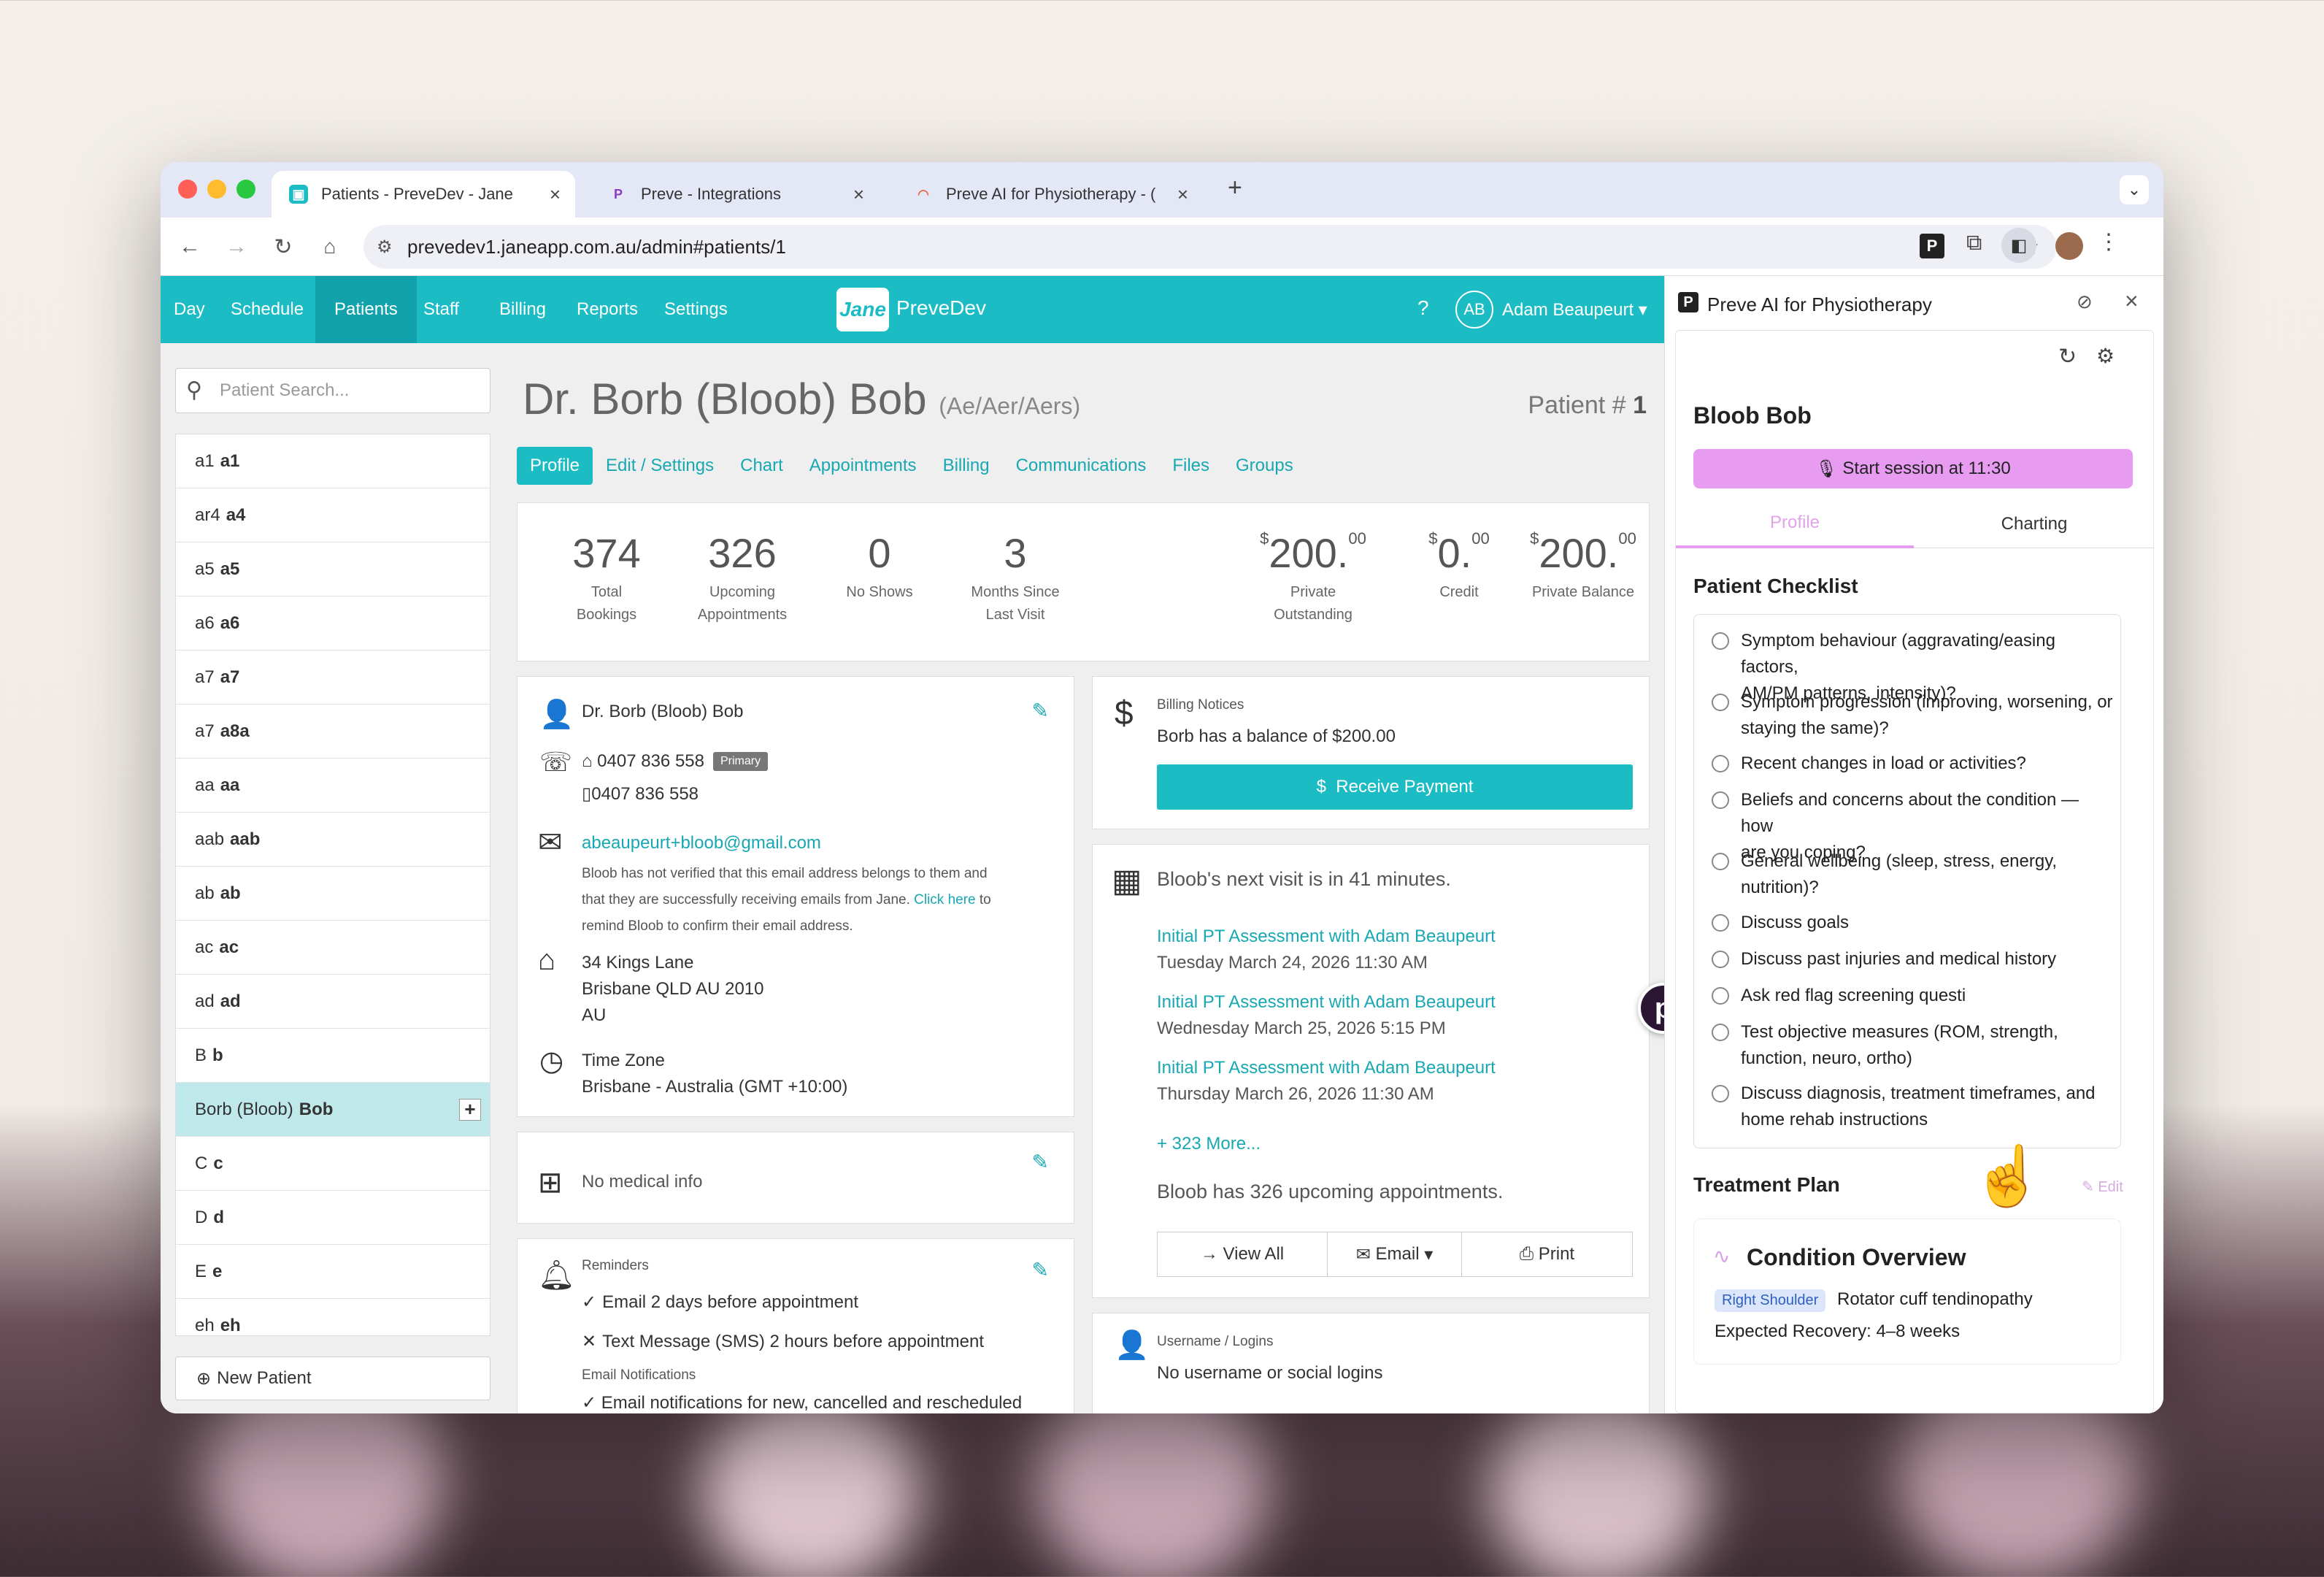 The width and height of the screenshot is (2324, 1577). I want to click on add-plus-icon: +, so click(470, 1109).